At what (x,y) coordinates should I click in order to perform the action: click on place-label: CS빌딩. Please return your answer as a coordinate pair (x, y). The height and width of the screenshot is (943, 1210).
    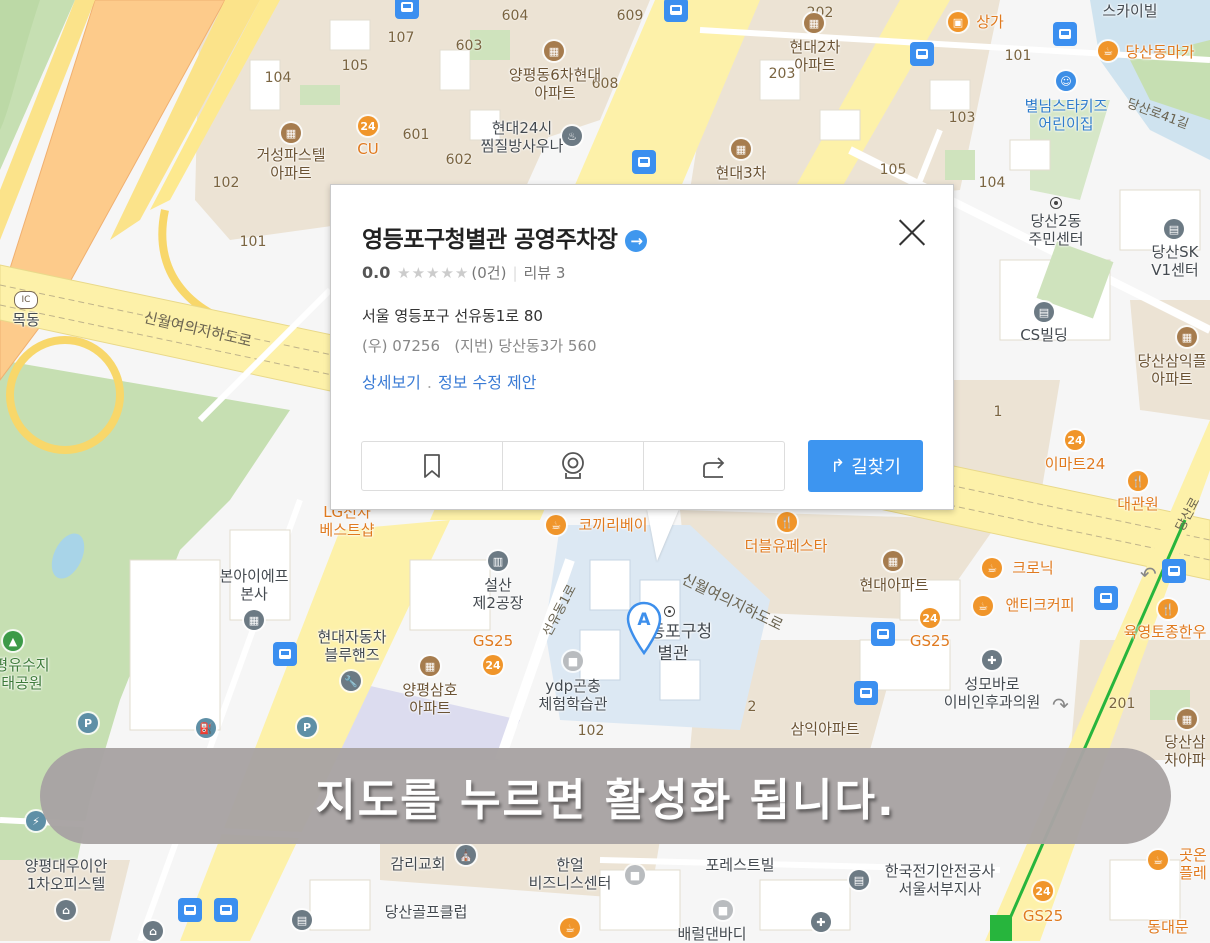
    Looking at the image, I should click on (1044, 335).